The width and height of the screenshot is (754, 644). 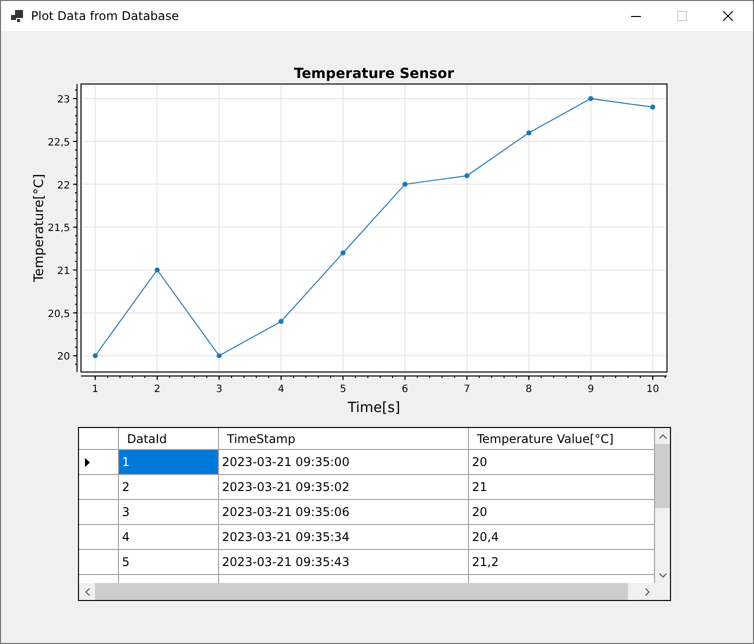 I want to click on x-tick-label: 9, so click(x=591, y=389).